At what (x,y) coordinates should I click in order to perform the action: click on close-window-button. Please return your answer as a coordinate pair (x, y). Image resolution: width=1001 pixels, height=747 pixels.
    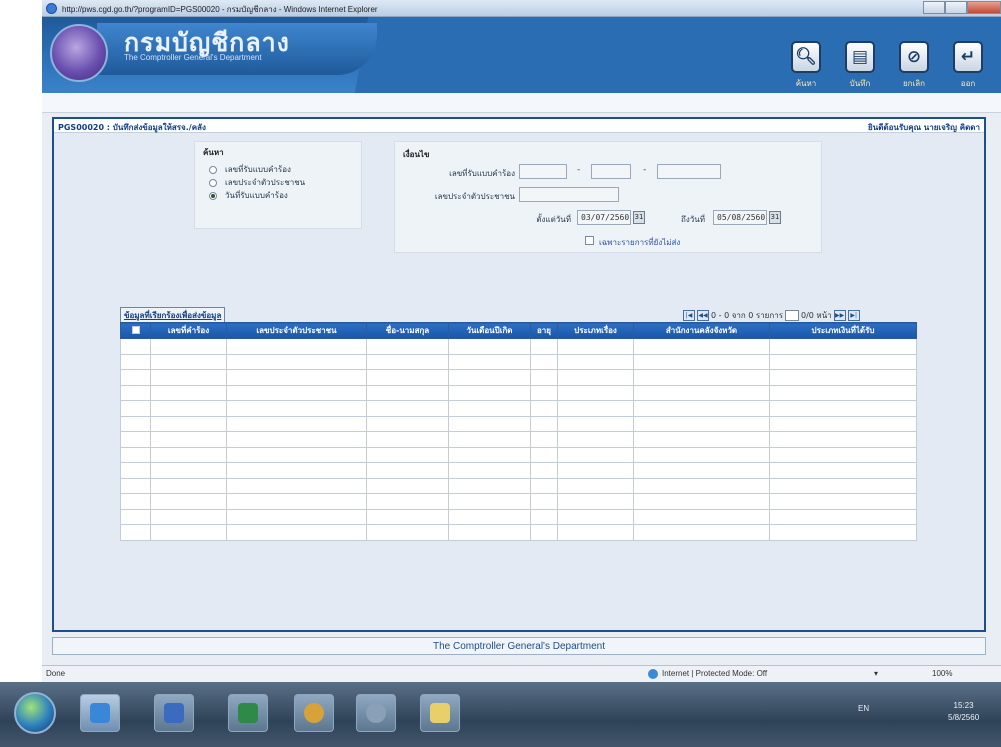
    Looking at the image, I should click on (984, 7).